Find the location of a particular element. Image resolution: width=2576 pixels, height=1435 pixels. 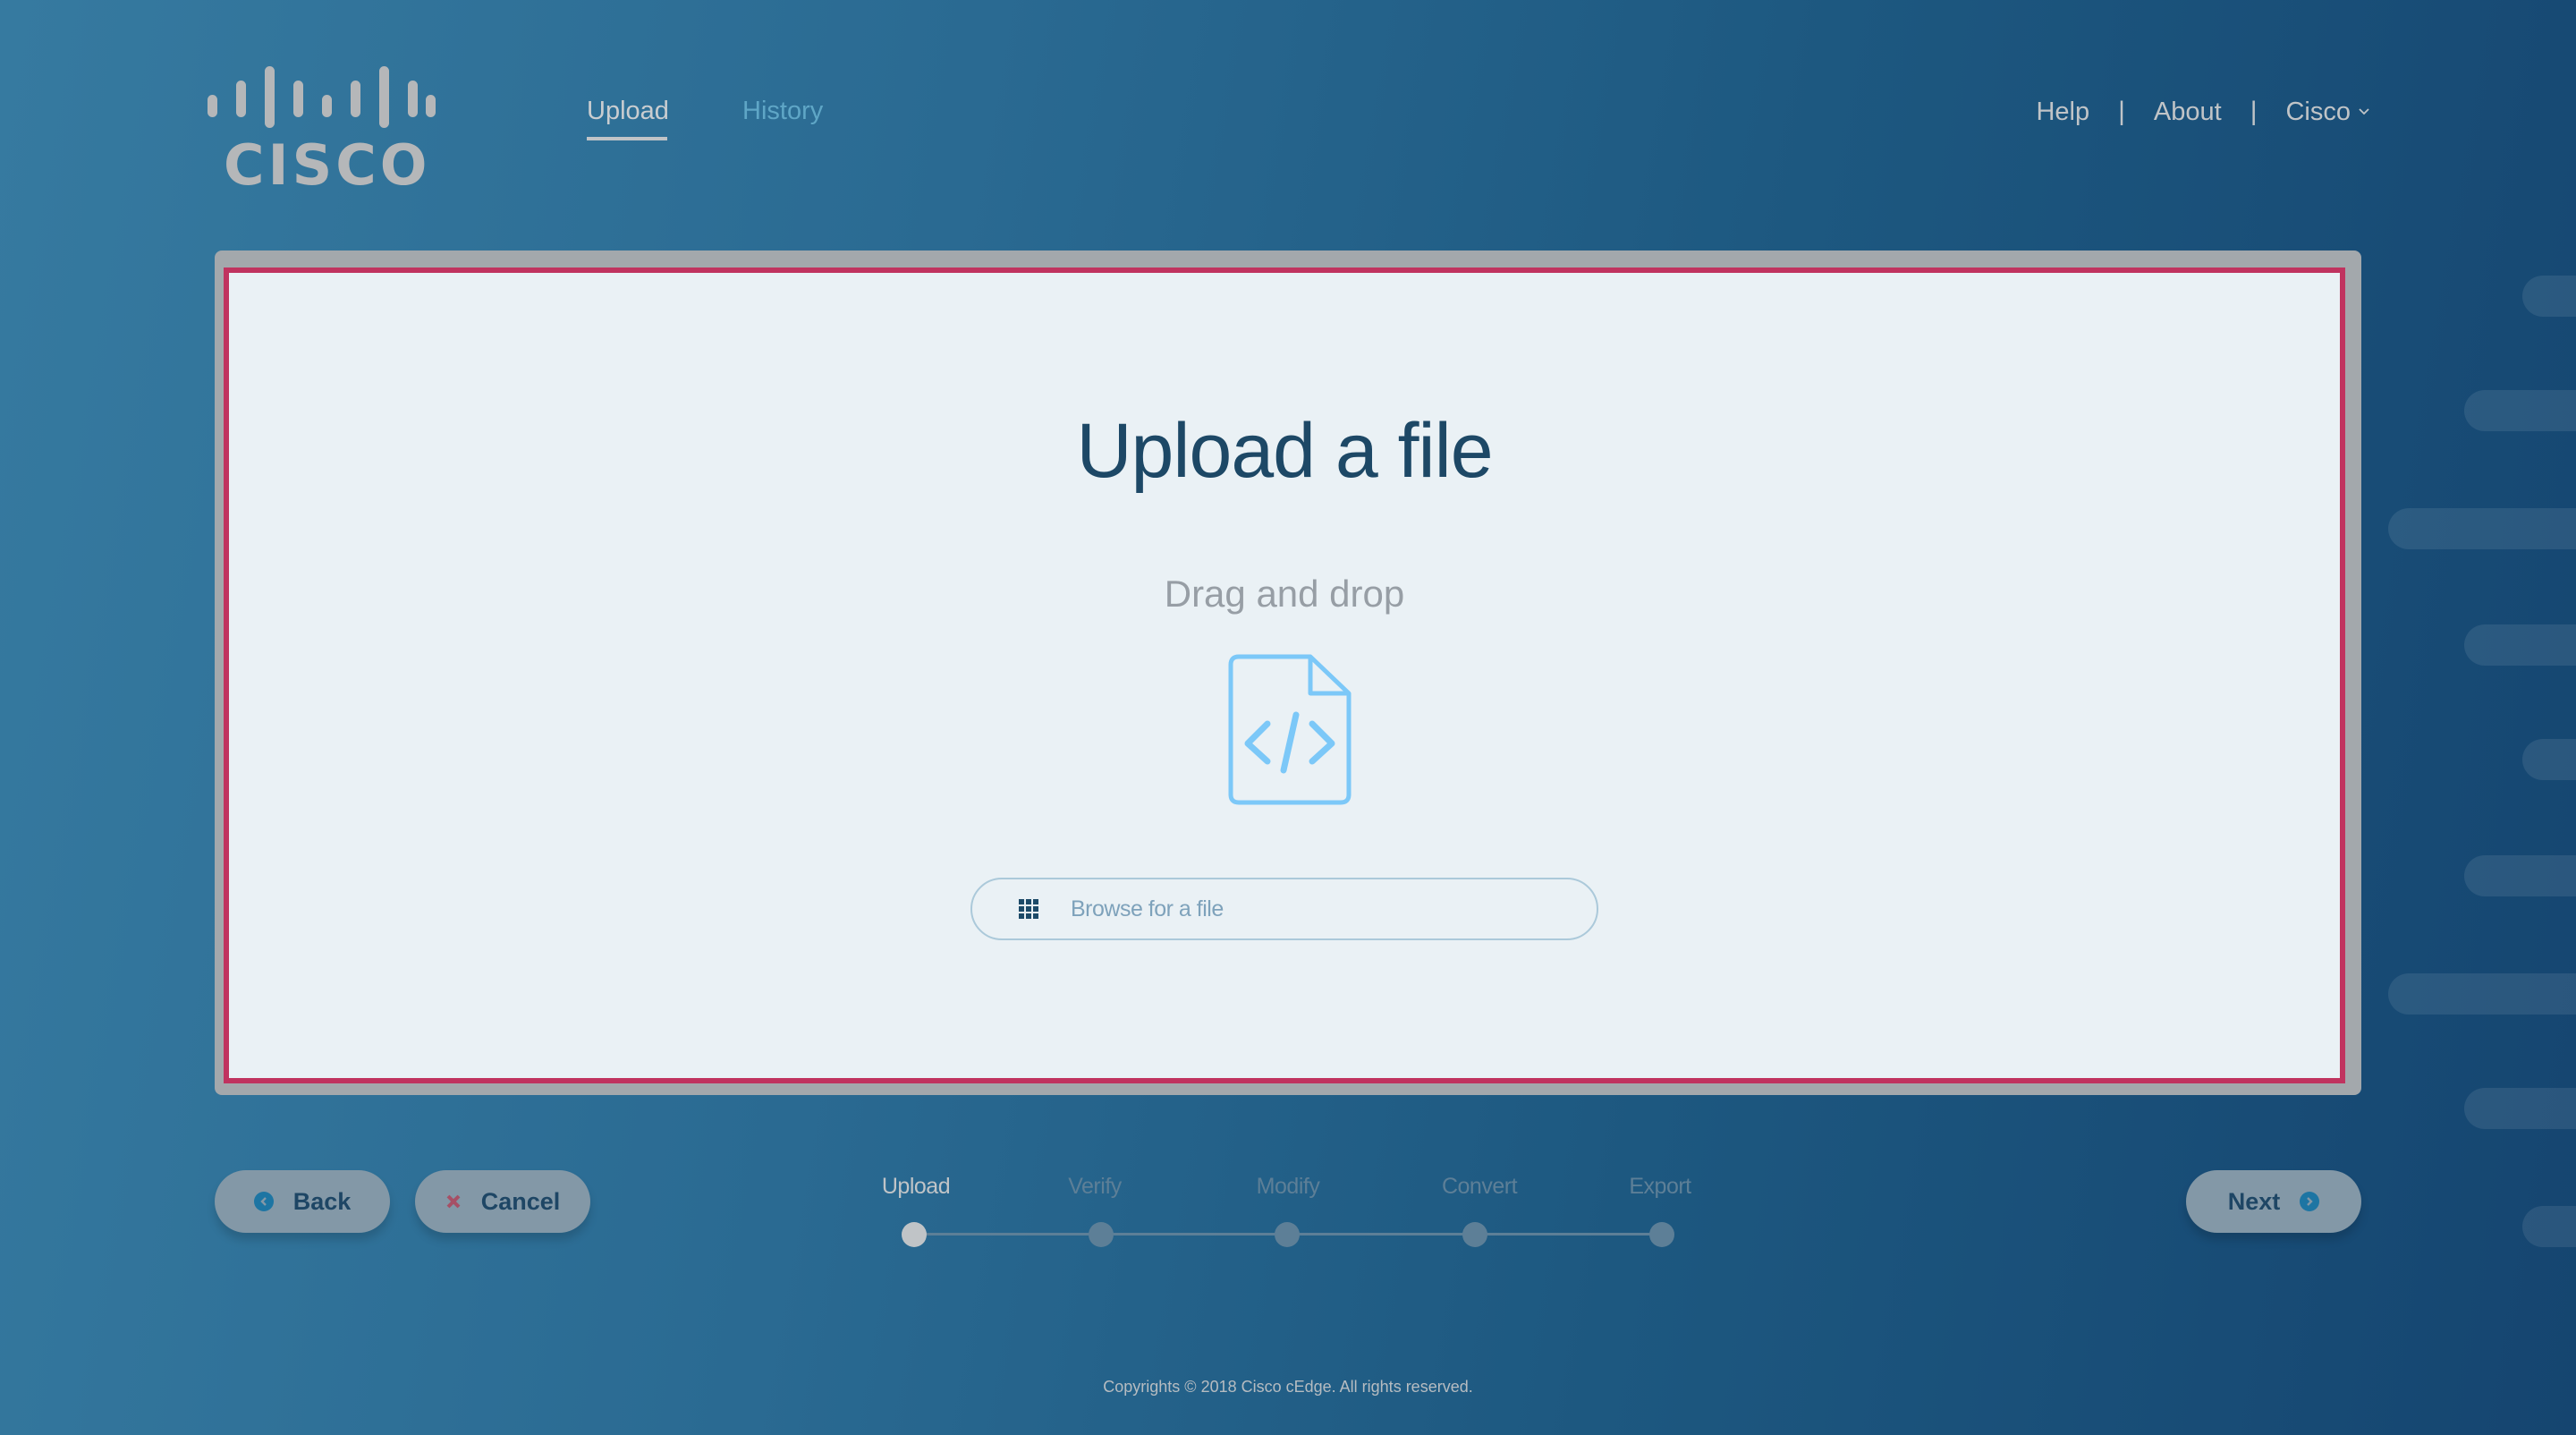

logo-wordmark: CISCO is located at coordinates (327, 162).